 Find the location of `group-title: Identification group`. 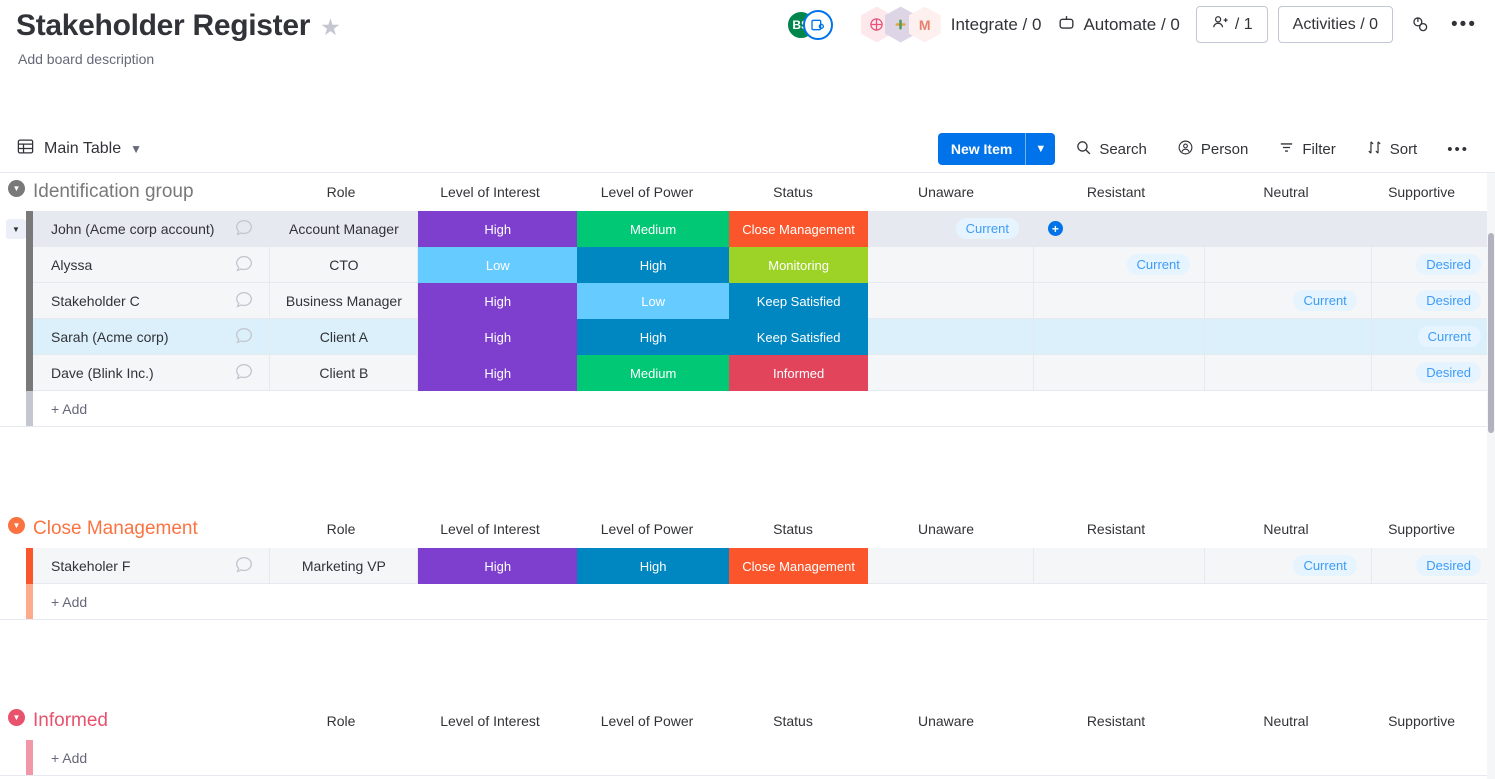

group-title: Identification group is located at coordinates (113, 192).